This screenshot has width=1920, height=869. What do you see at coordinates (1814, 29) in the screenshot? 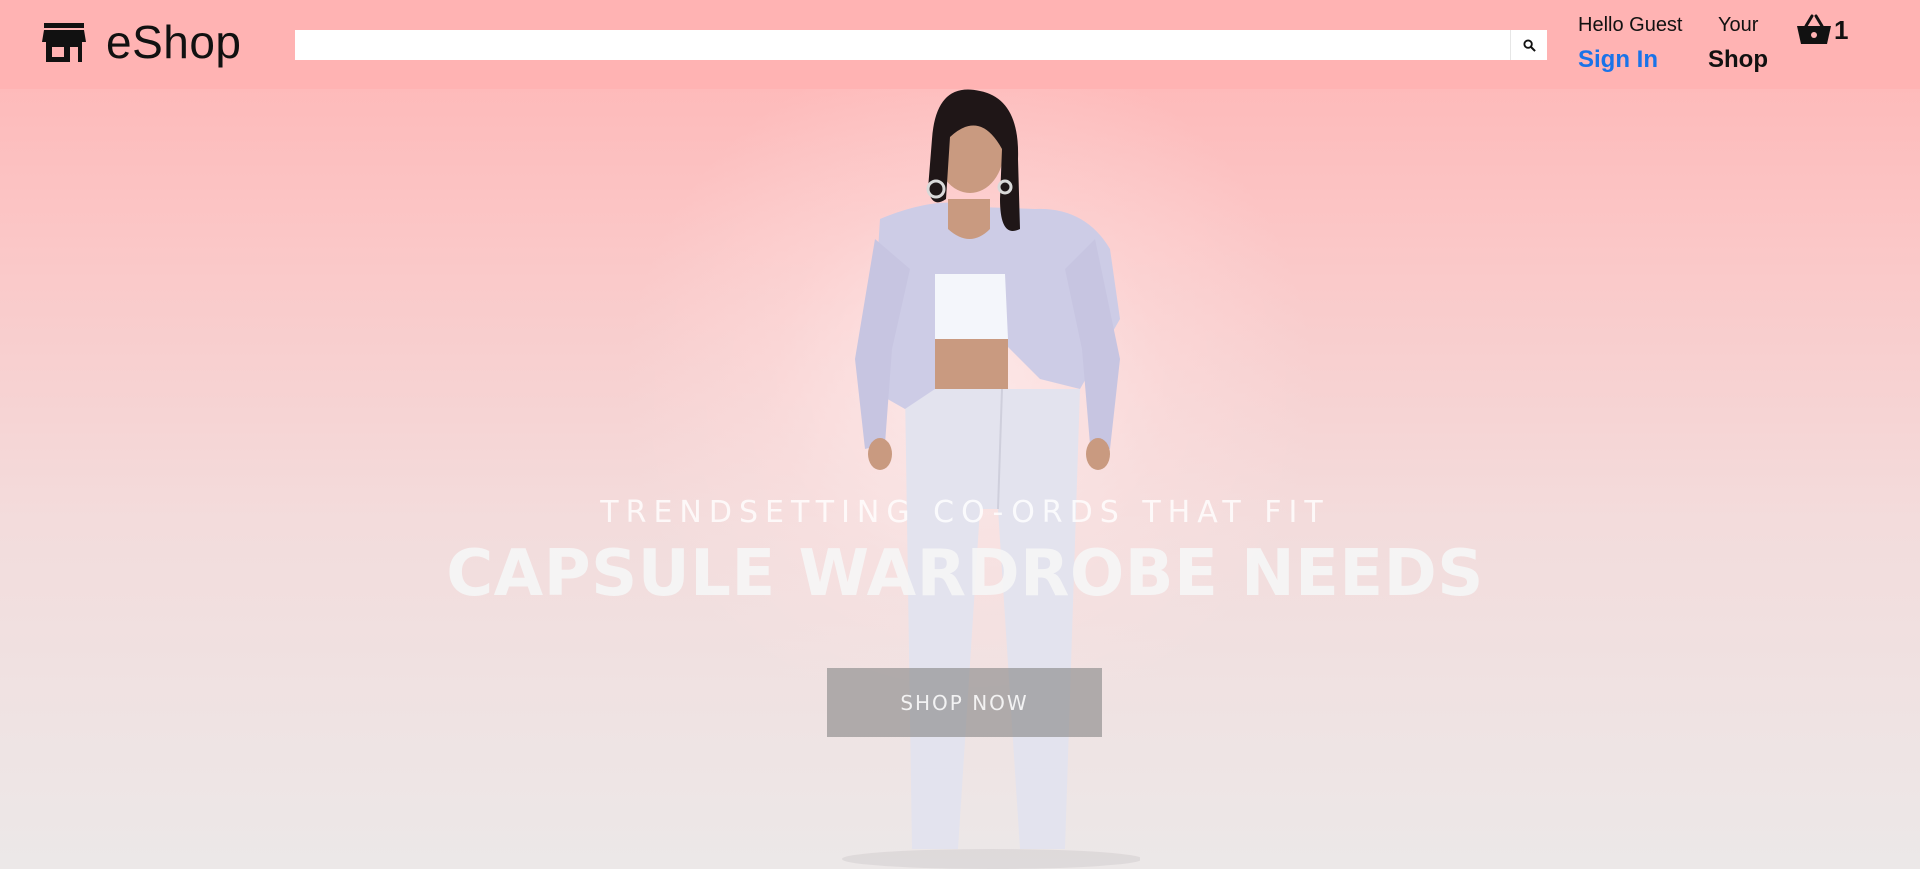
I see `basket-icon` at bounding box center [1814, 29].